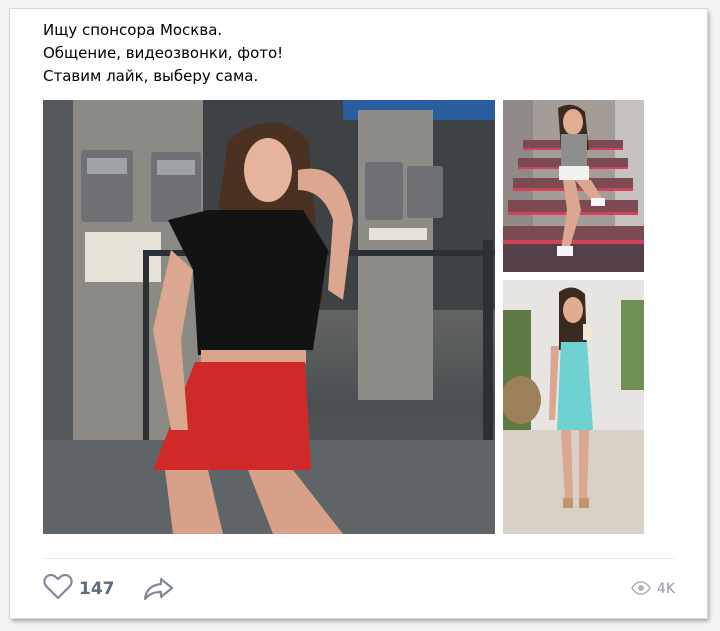 This screenshot has height=631, width=720. I want to click on post-footer: 147 4K, so click(359, 588).